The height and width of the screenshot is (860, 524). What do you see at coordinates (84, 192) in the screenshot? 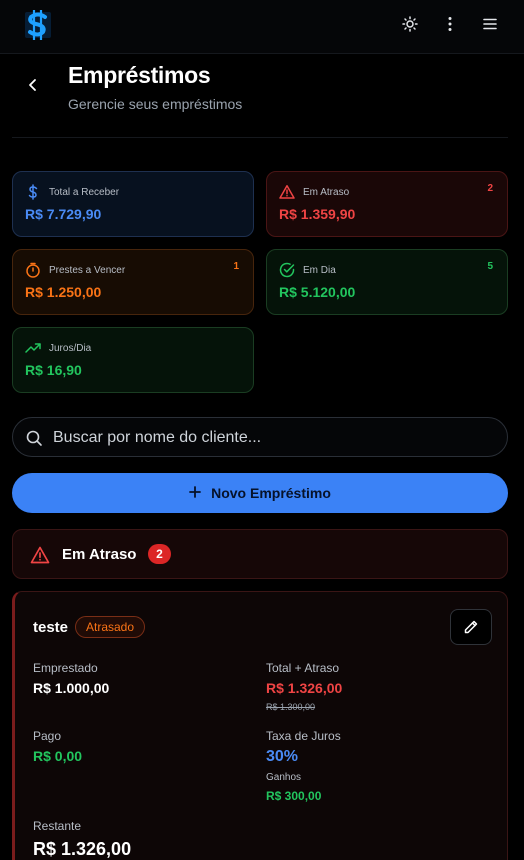
I see `stat-label: Total a Receber` at bounding box center [84, 192].